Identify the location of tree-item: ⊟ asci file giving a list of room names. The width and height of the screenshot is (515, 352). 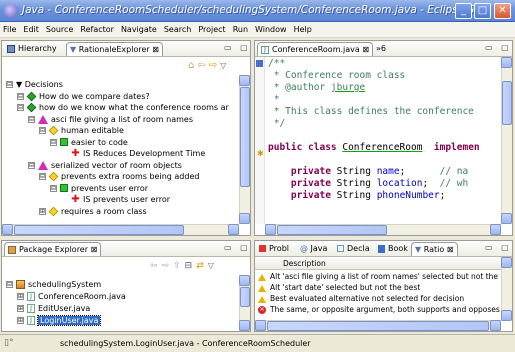
(110, 119).